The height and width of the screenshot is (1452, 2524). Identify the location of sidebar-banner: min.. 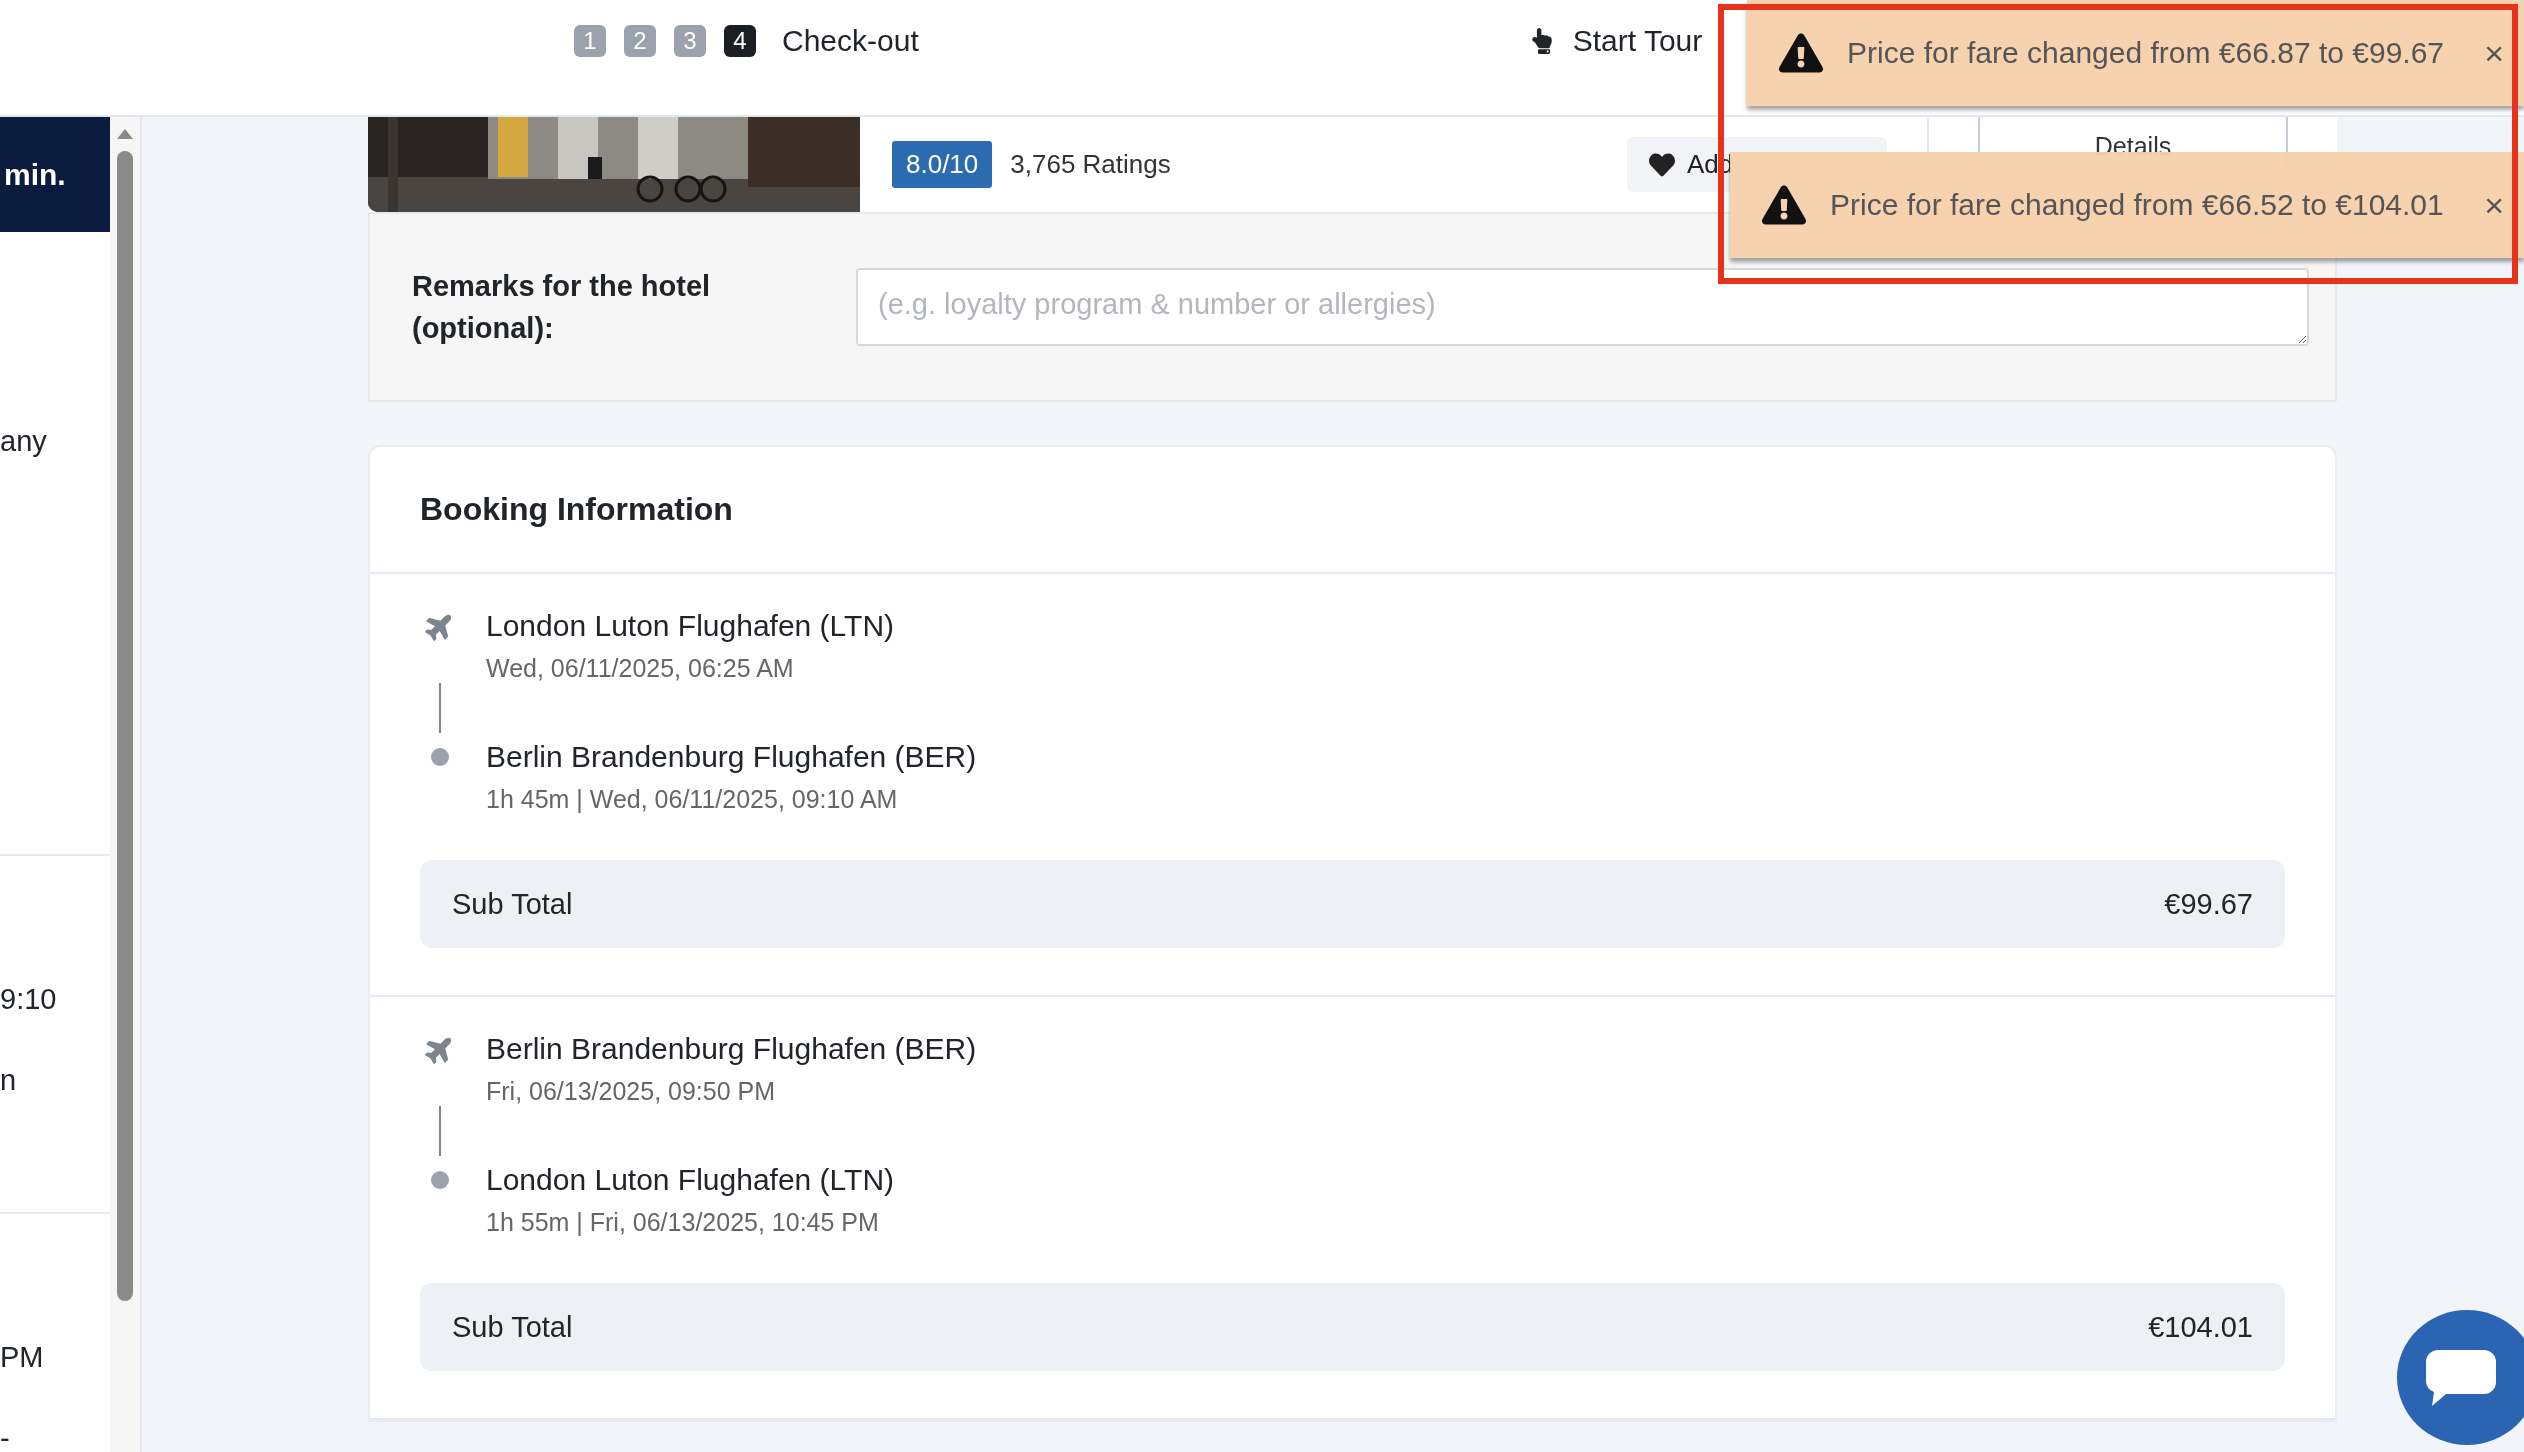
(55, 174).